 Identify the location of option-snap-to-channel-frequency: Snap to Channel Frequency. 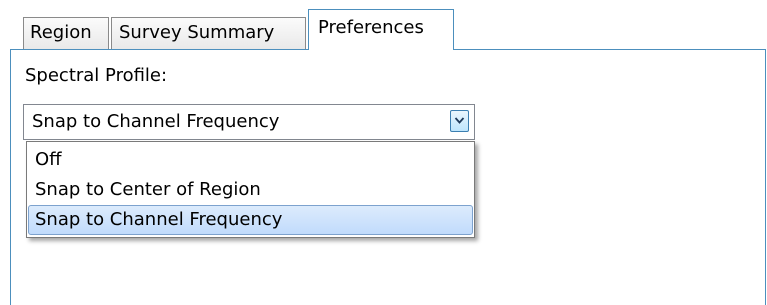
(250, 220).